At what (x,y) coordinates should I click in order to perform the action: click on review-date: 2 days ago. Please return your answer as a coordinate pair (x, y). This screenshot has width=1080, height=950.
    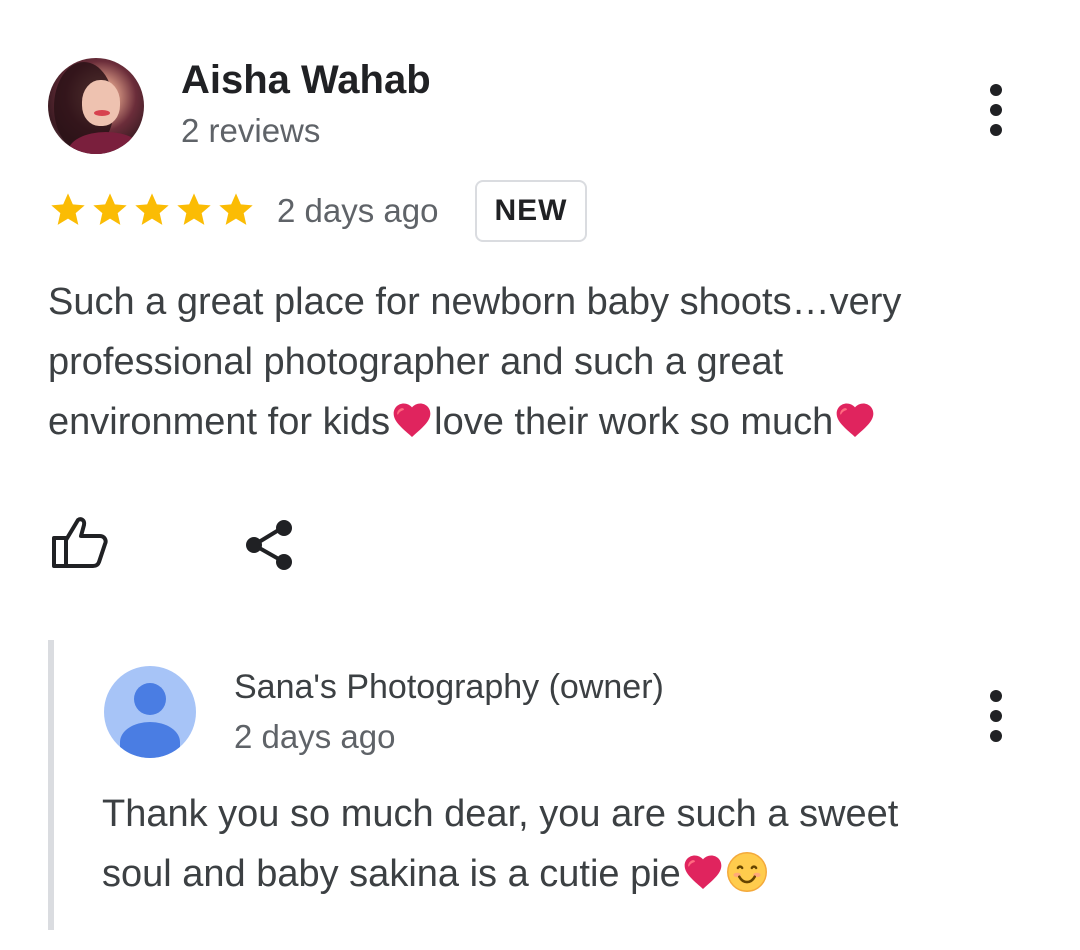
    Looking at the image, I should click on (358, 210).